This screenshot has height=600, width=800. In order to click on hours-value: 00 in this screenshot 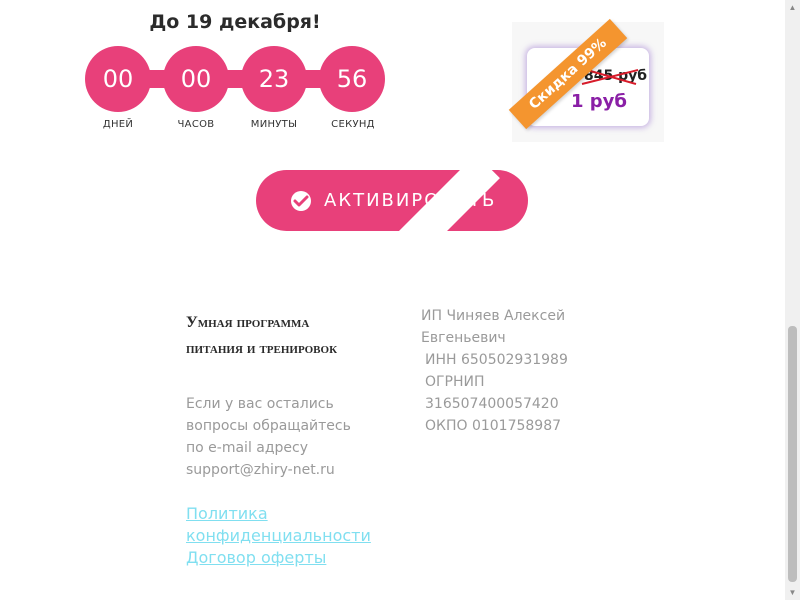, I will do `click(196, 79)`.